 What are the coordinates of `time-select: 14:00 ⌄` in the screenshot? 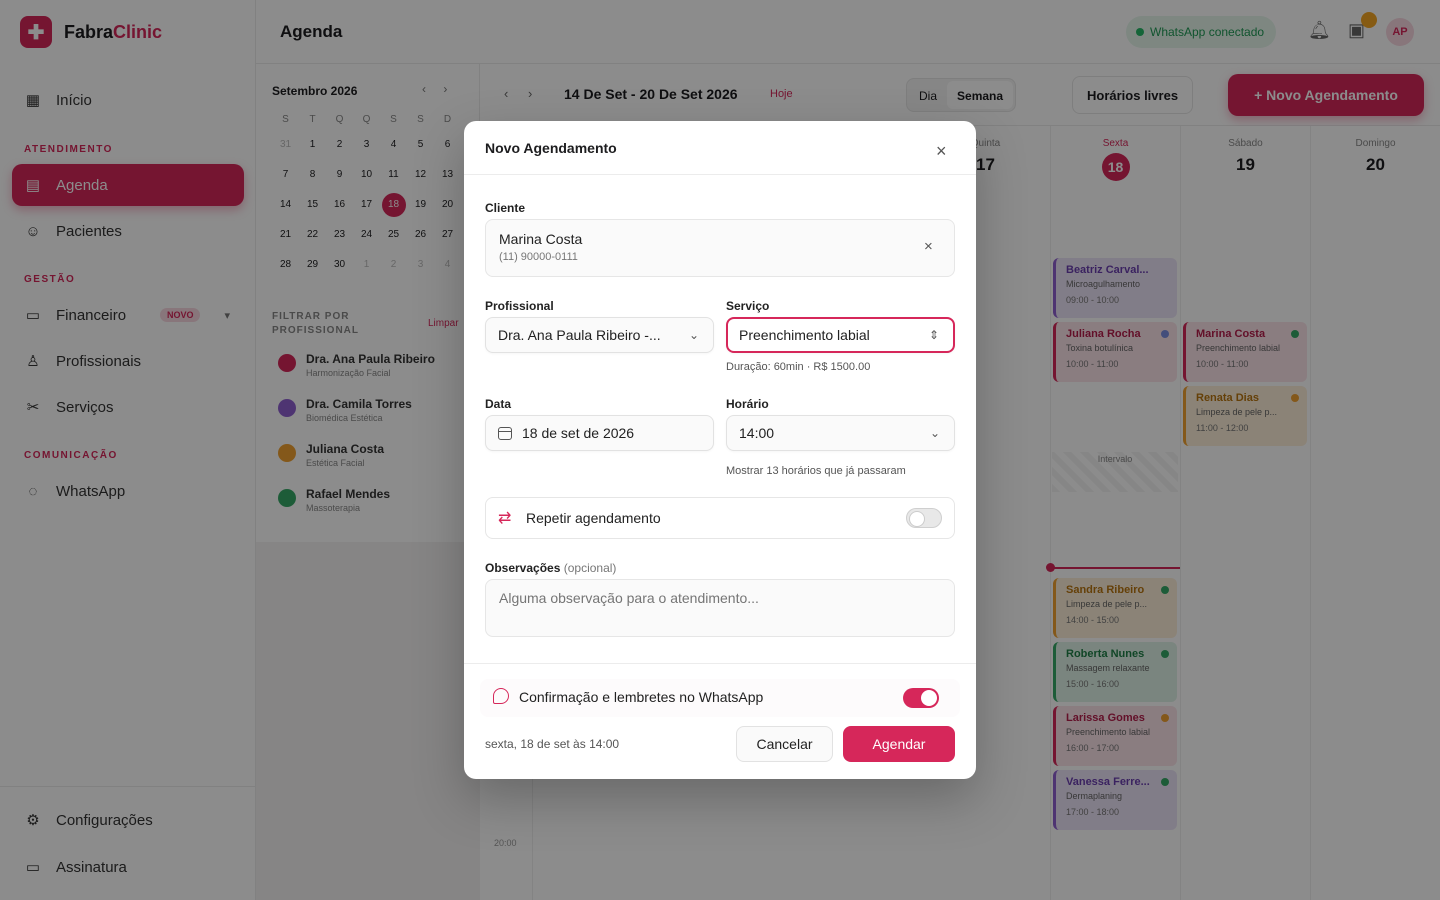 It's located at (840, 433).